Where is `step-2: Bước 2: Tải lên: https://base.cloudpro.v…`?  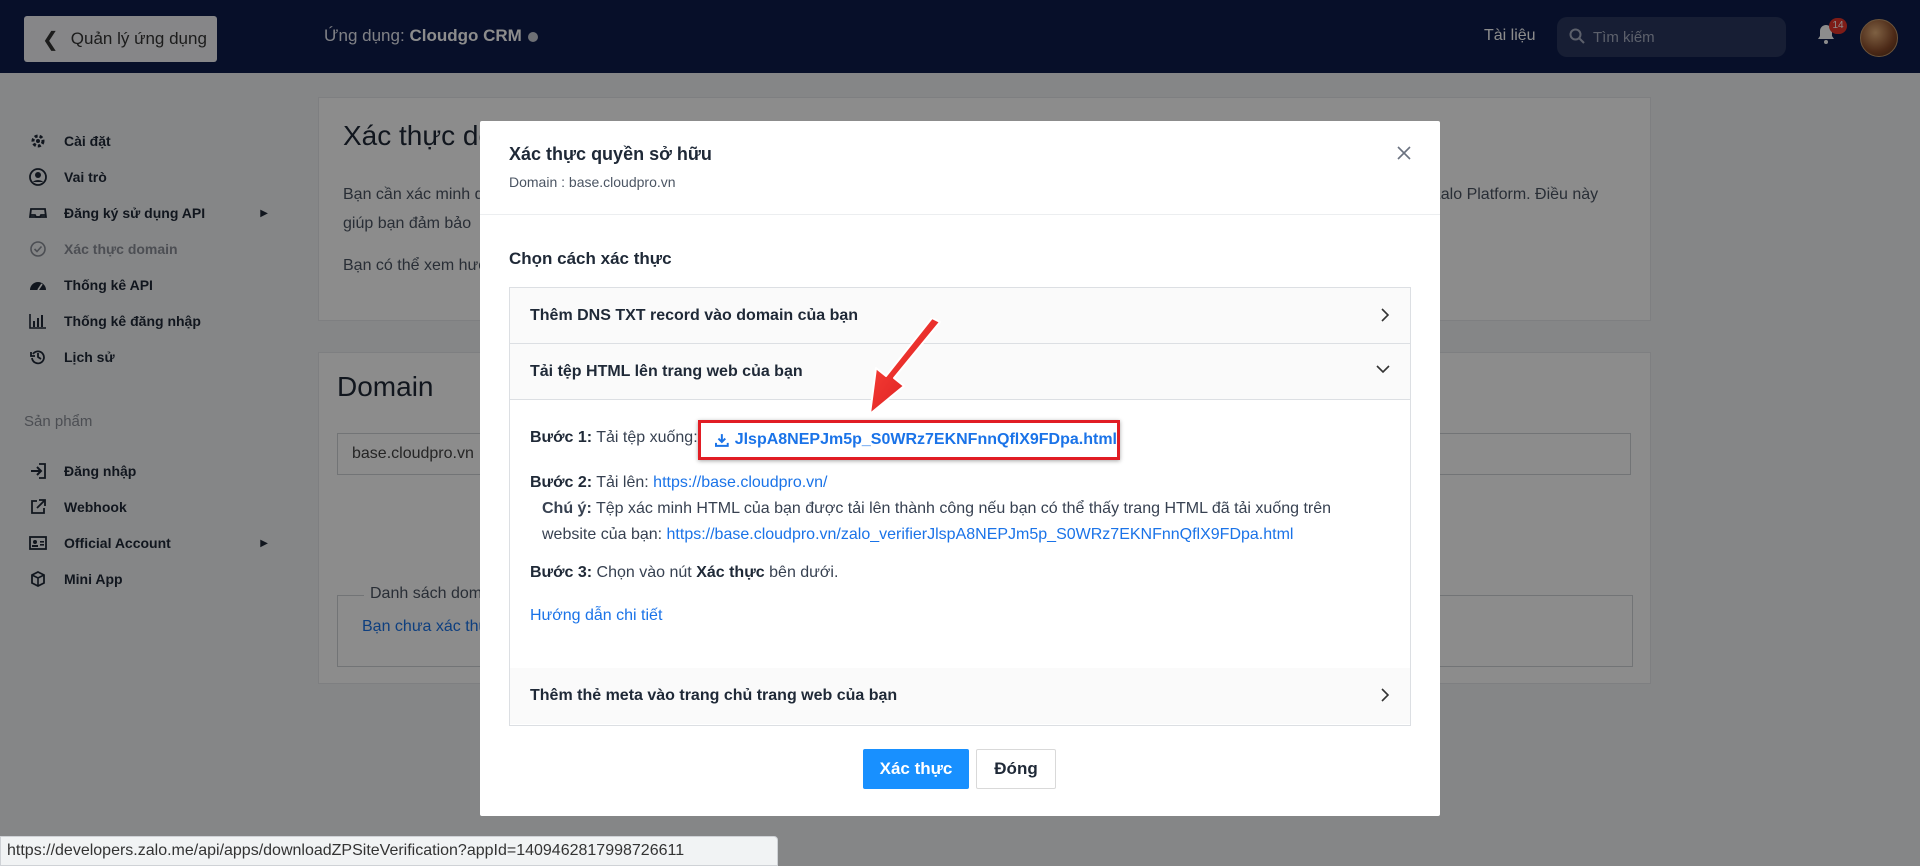
step-2: Bước 2: Tải lên: https://base.cloudpro.v… is located at coordinates (679, 482).